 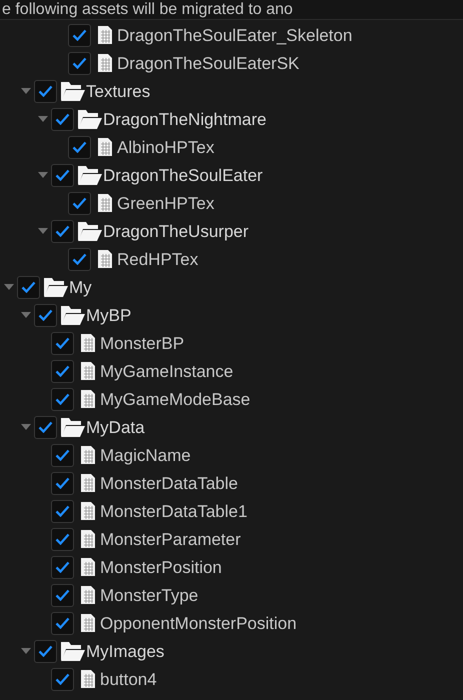 What do you see at coordinates (161, 567) in the screenshot?
I see `asset-label: MonsterPosition` at bounding box center [161, 567].